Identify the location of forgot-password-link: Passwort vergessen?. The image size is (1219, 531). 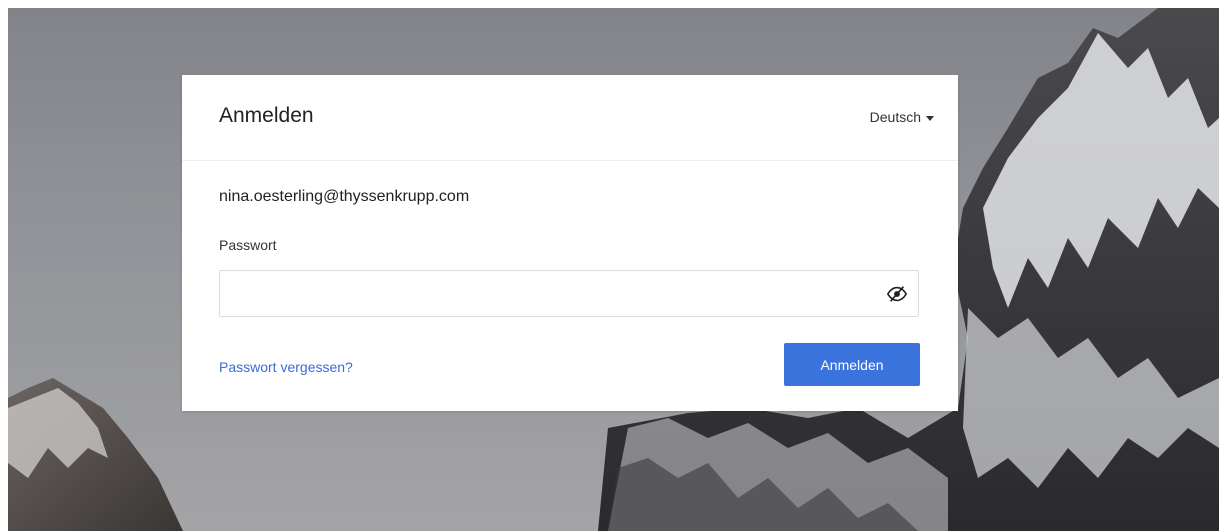
(286, 367).